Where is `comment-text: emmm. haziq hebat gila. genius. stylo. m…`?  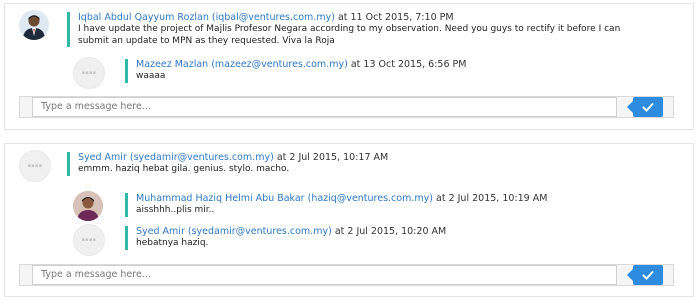 comment-text: emmm. haziq hebat gila. genius. stylo. m… is located at coordinates (233, 170).